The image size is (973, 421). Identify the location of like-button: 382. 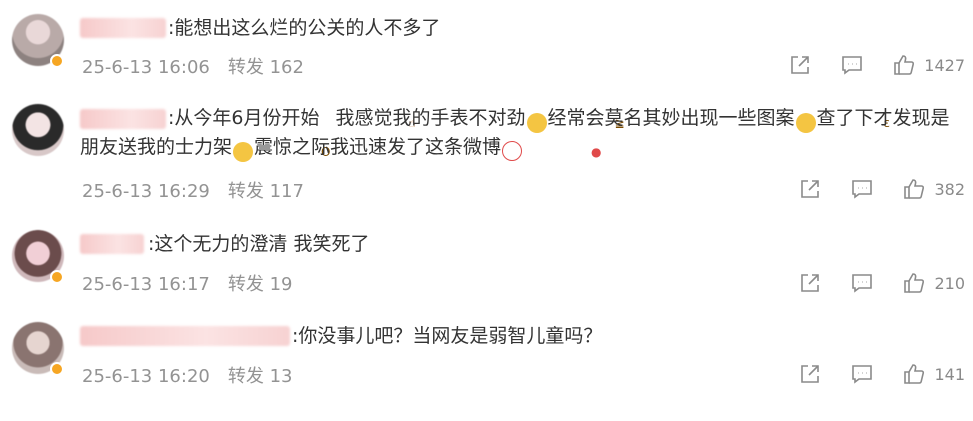
(933, 189).